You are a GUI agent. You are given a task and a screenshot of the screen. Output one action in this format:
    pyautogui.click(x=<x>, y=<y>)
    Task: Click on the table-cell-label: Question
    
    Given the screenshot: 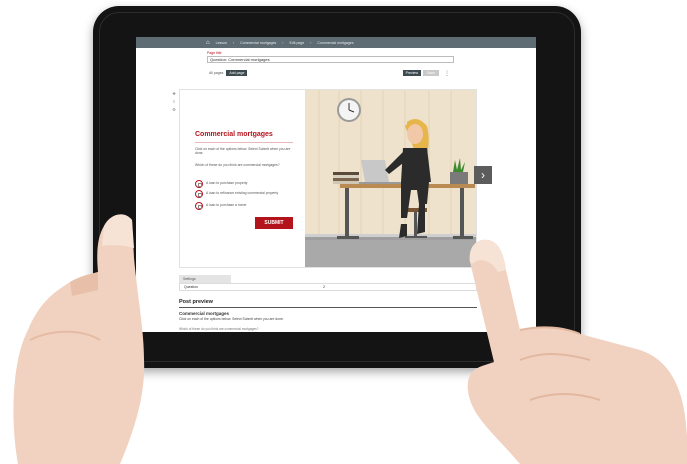 What is the action you would take?
    pyautogui.click(x=191, y=287)
    